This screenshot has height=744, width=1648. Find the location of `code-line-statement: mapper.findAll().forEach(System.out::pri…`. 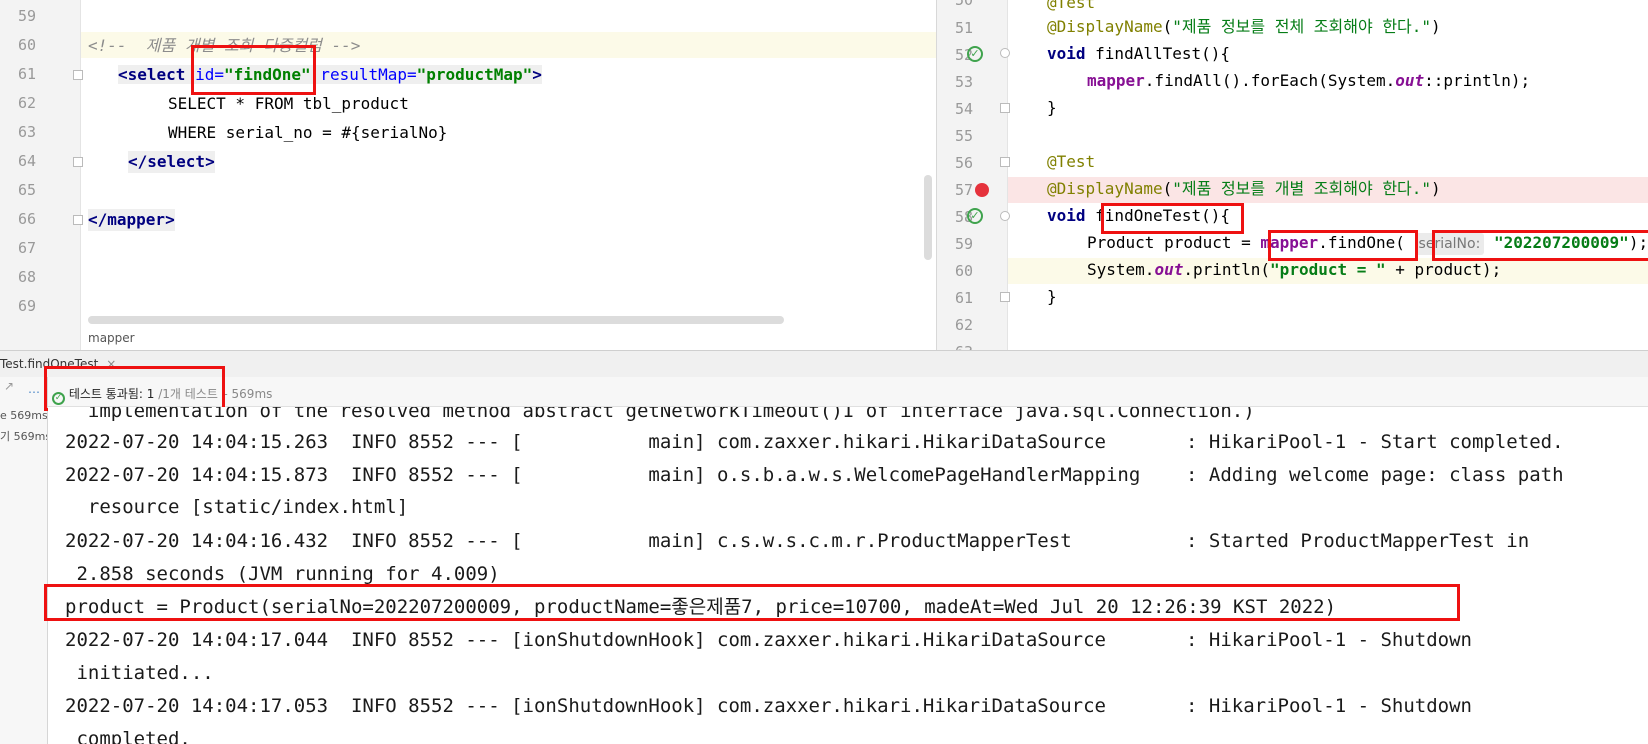

code-line-statement: mapper.findAll().forEach(System.out::pri… is located at coordinates (1309, 80).